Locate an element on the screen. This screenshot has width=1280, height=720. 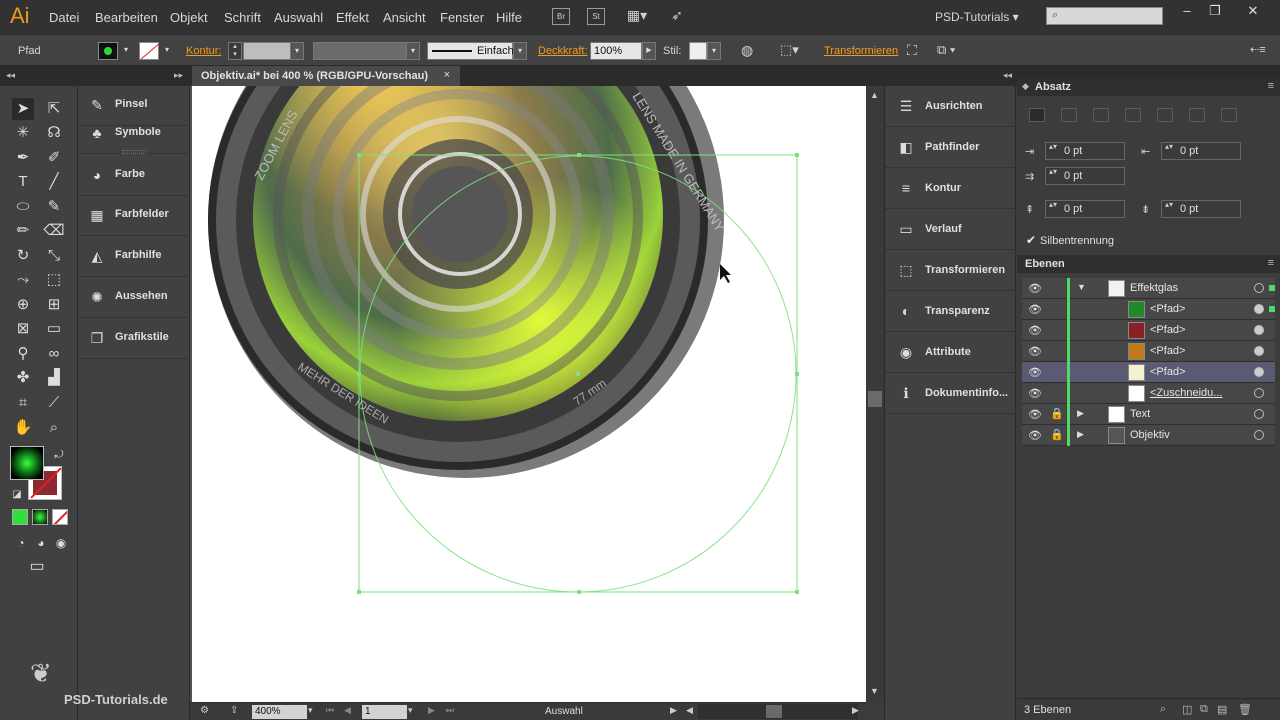
last-artboard-icon: ⏭ is located at coordinates (450, 710).